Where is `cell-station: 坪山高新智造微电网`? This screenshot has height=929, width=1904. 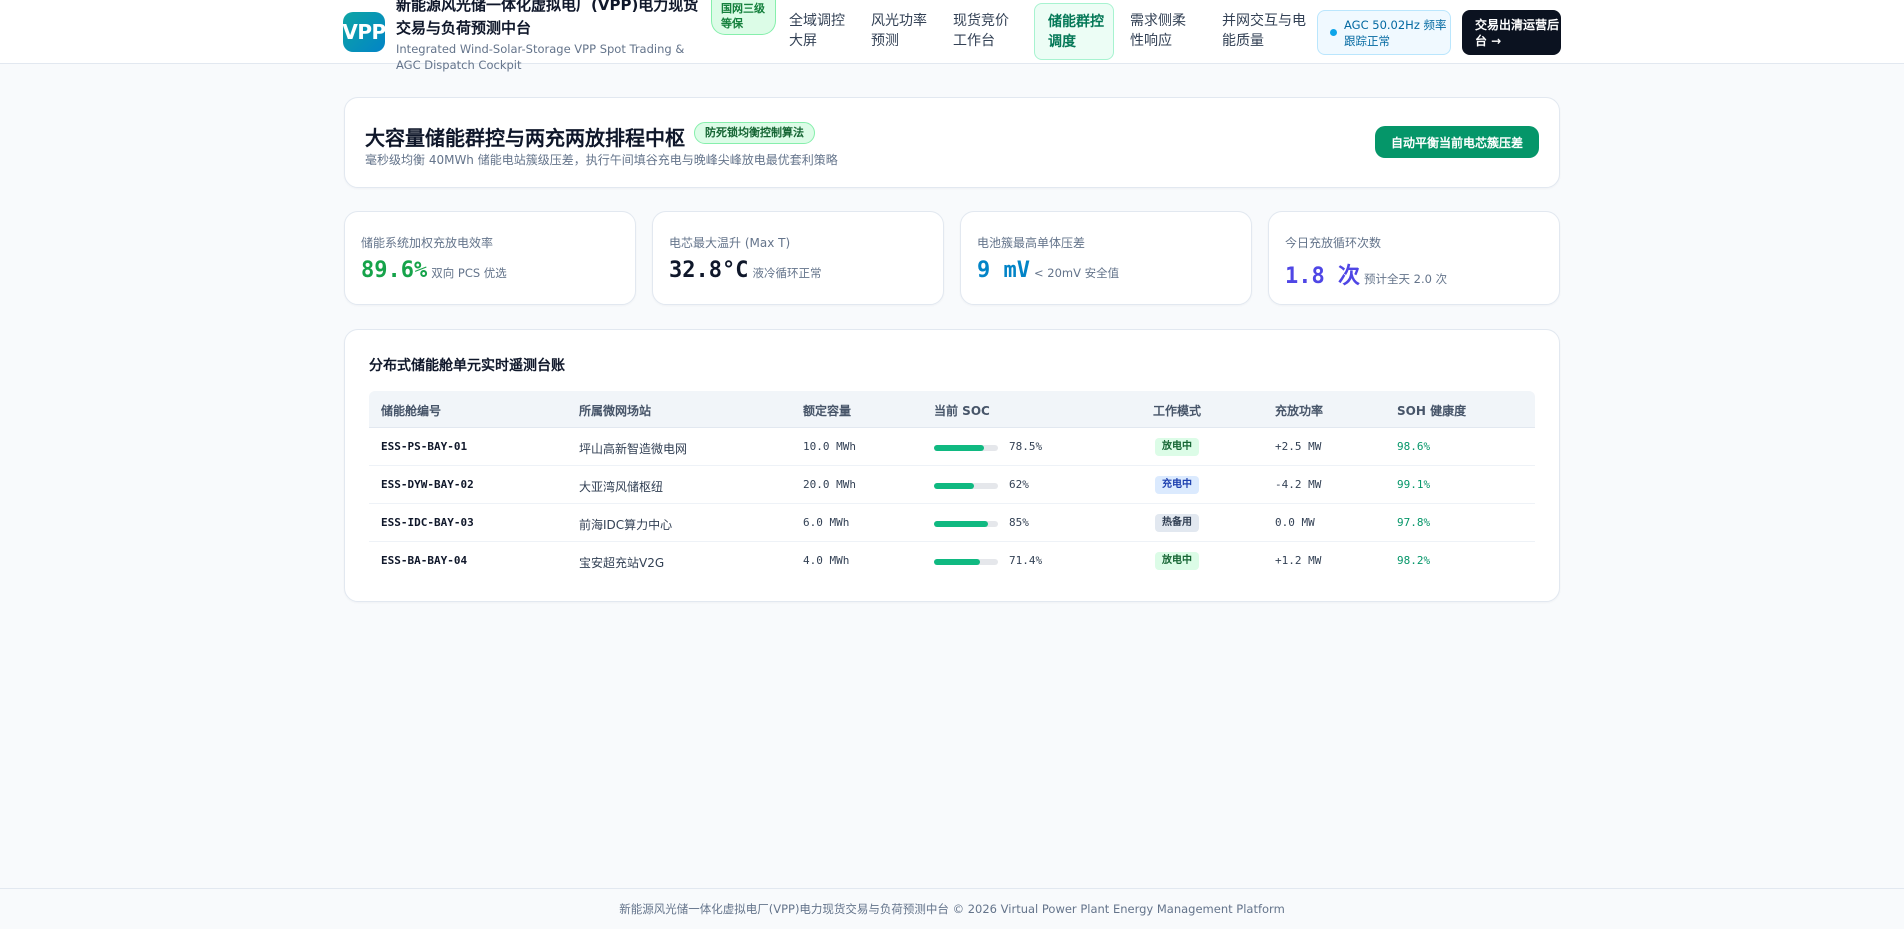
cell-station: 坪山高新智造微电网 is located at coordinates (633, 449).